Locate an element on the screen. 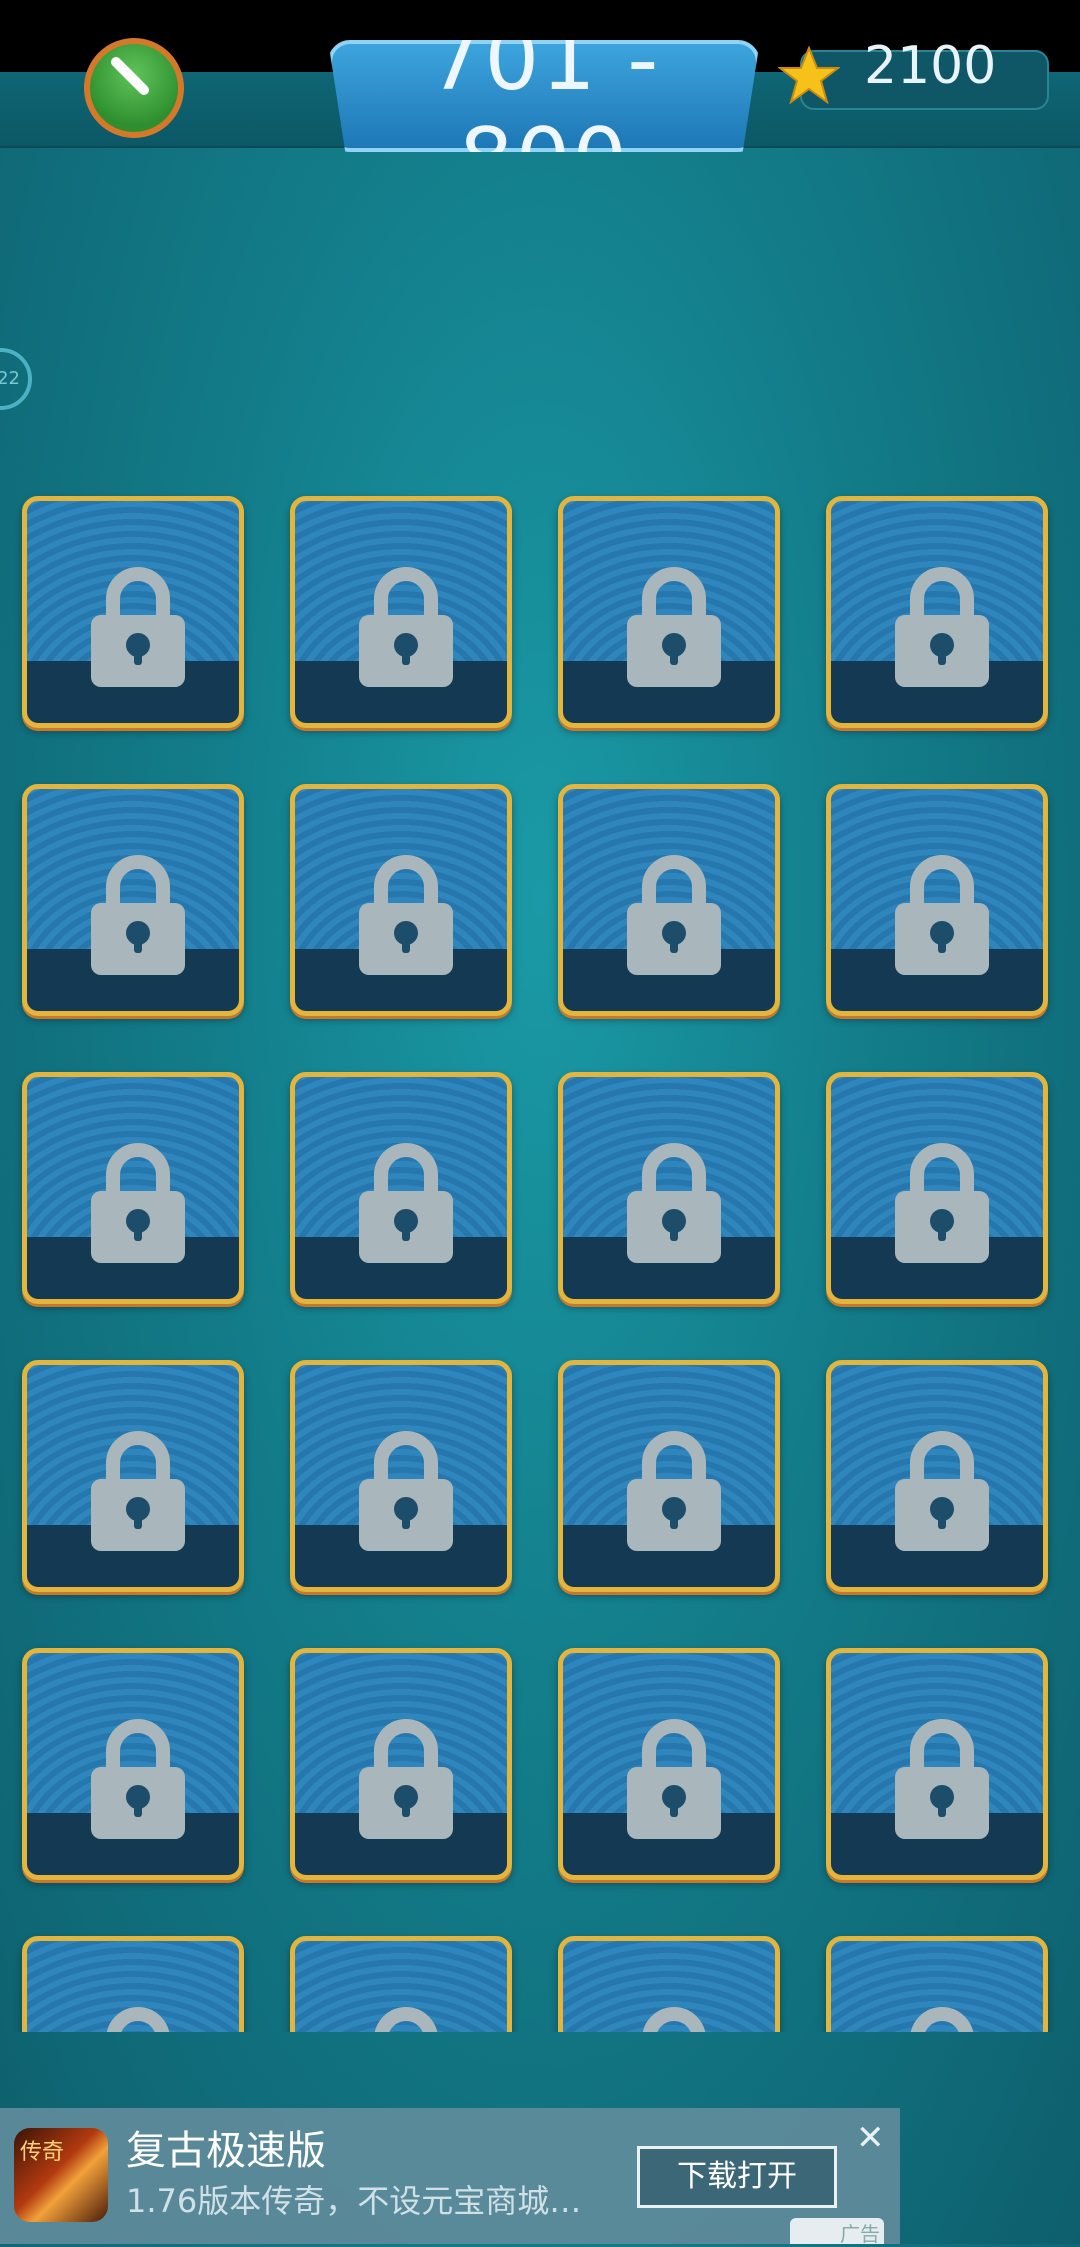  level-range-text: 701 - 800 is located at coordinates (544, 110).